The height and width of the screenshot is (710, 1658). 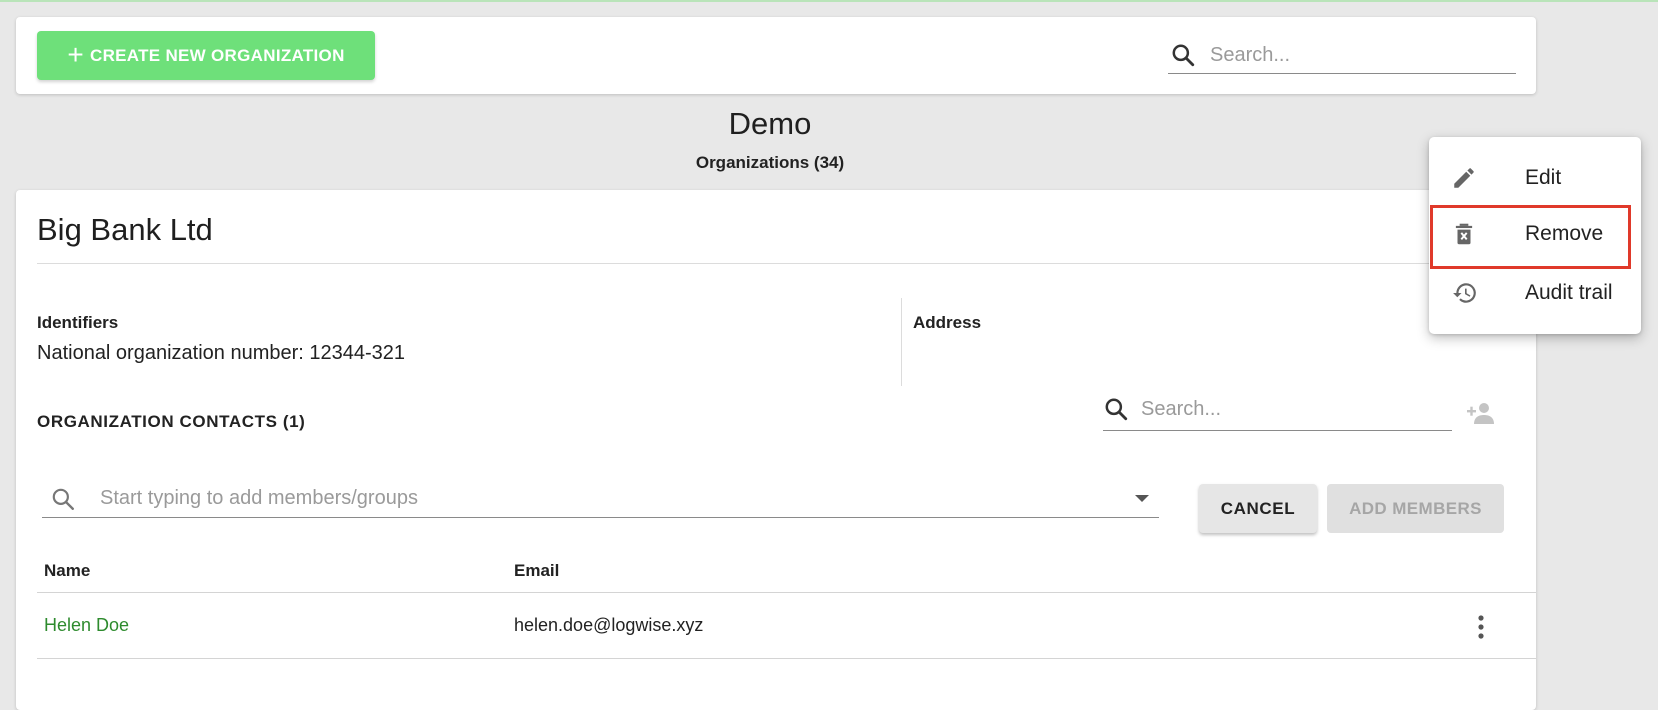 I want to click on top-search-field, so click(x=1342, y=55).